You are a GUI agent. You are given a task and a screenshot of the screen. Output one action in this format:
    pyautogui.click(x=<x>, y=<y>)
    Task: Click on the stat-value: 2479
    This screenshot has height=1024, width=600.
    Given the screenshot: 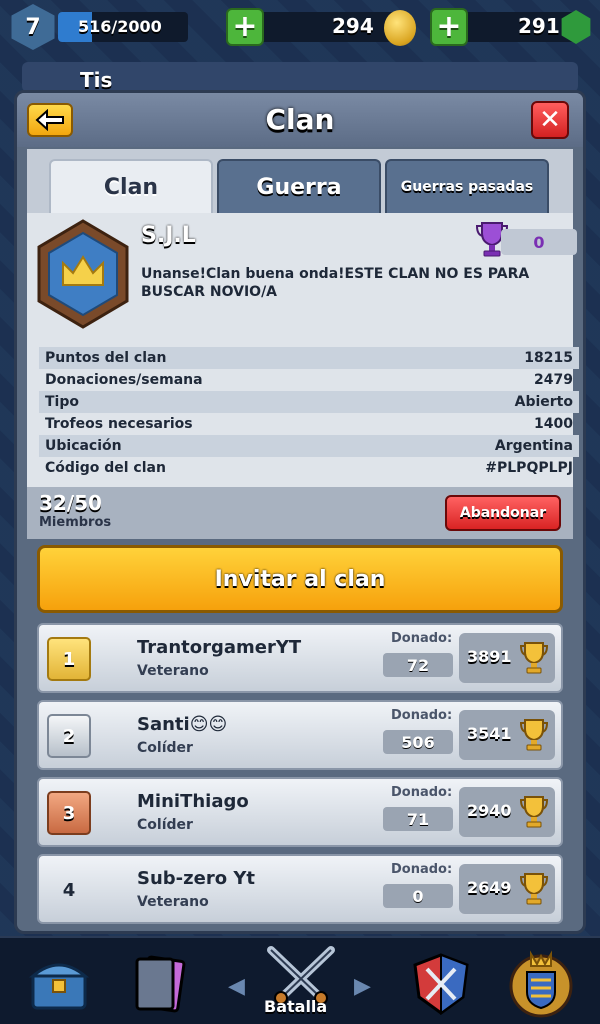 What is the action you would take?
    pyautogui.click(x=553, y=380)
    